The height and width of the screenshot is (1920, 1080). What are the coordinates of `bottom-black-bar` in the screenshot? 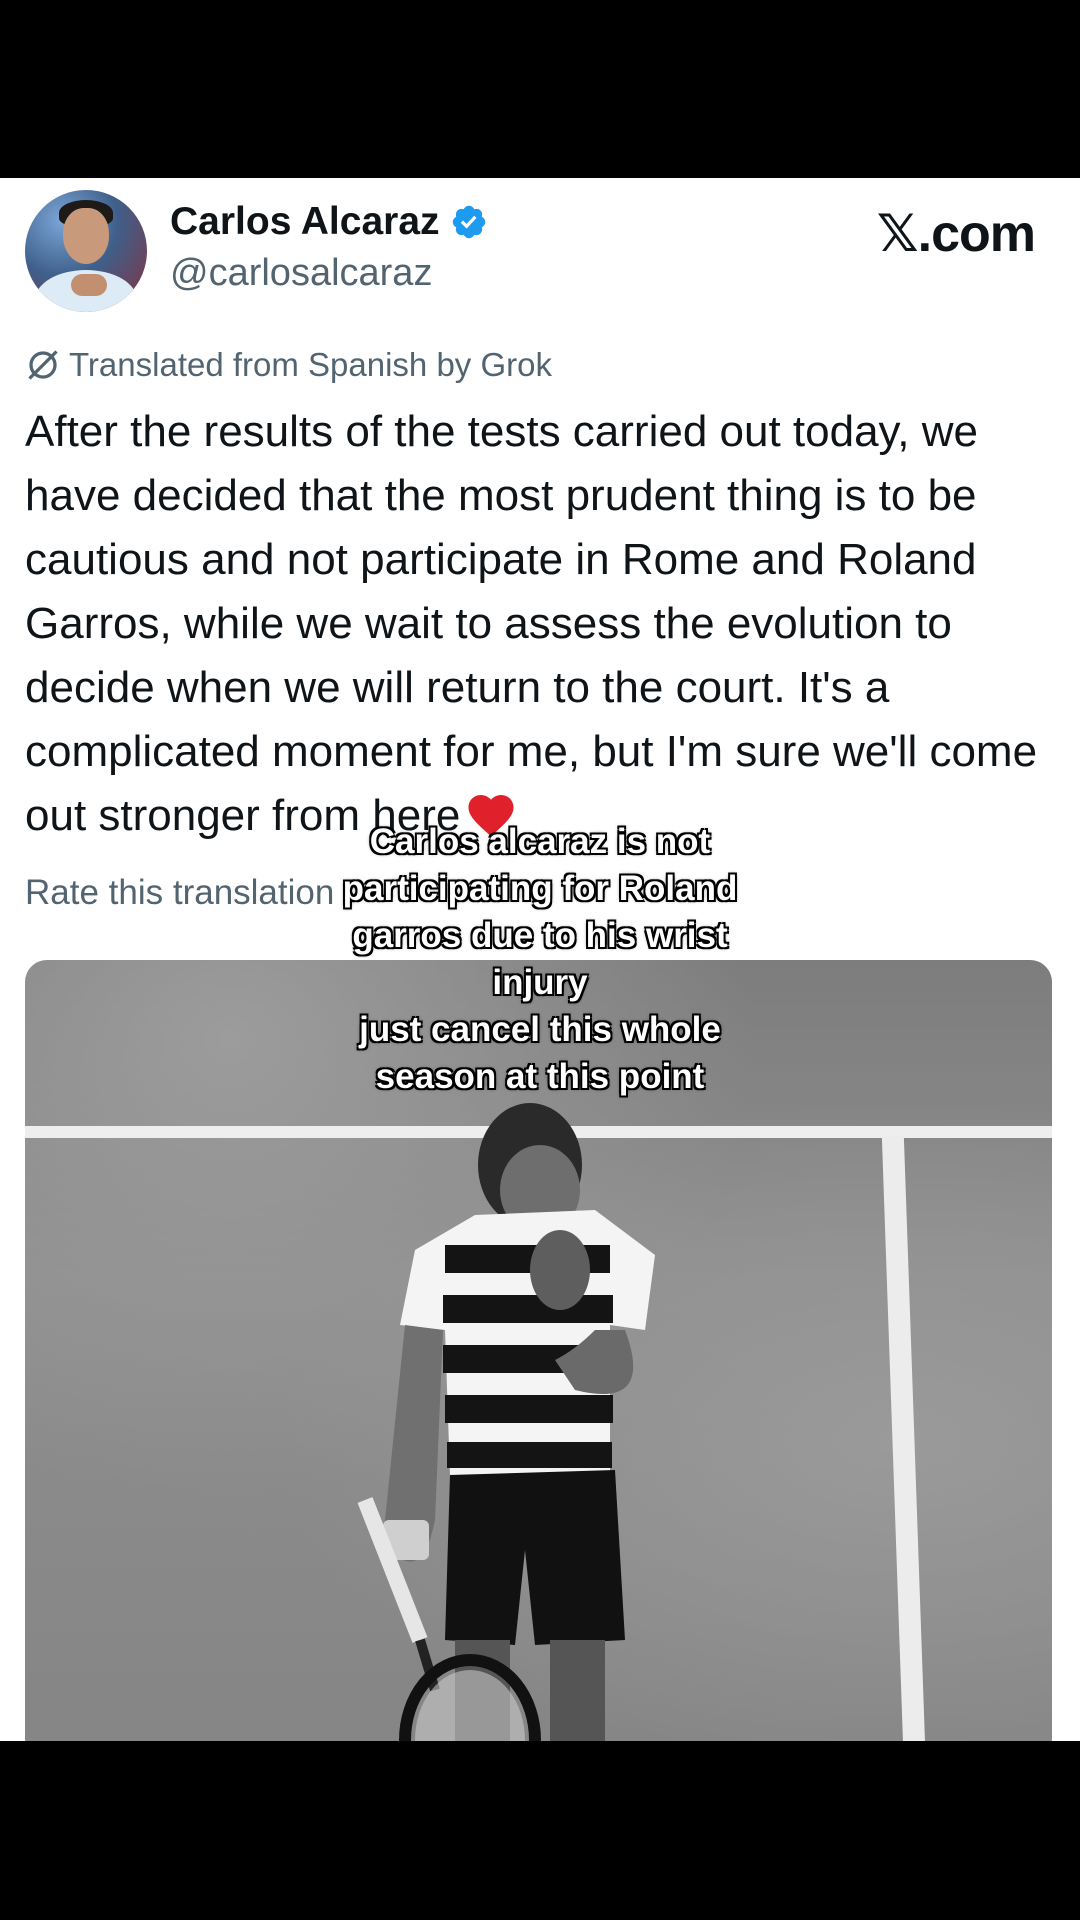 It's located at (540, 1830).